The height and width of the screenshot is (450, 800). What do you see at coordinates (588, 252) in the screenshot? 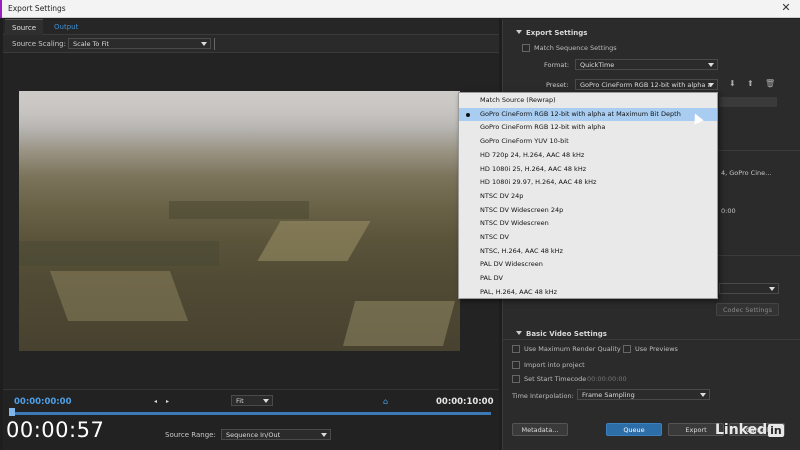
I see `preset-menu-item: NTSC, H.264, AAC 48 kHz` at bounding box center [588, 252].